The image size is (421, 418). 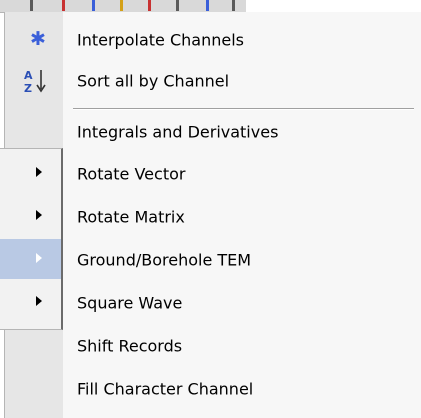 I want to click on menu-item-fill-character-channel: Fill Character Channel, so click(x=213, y=389).